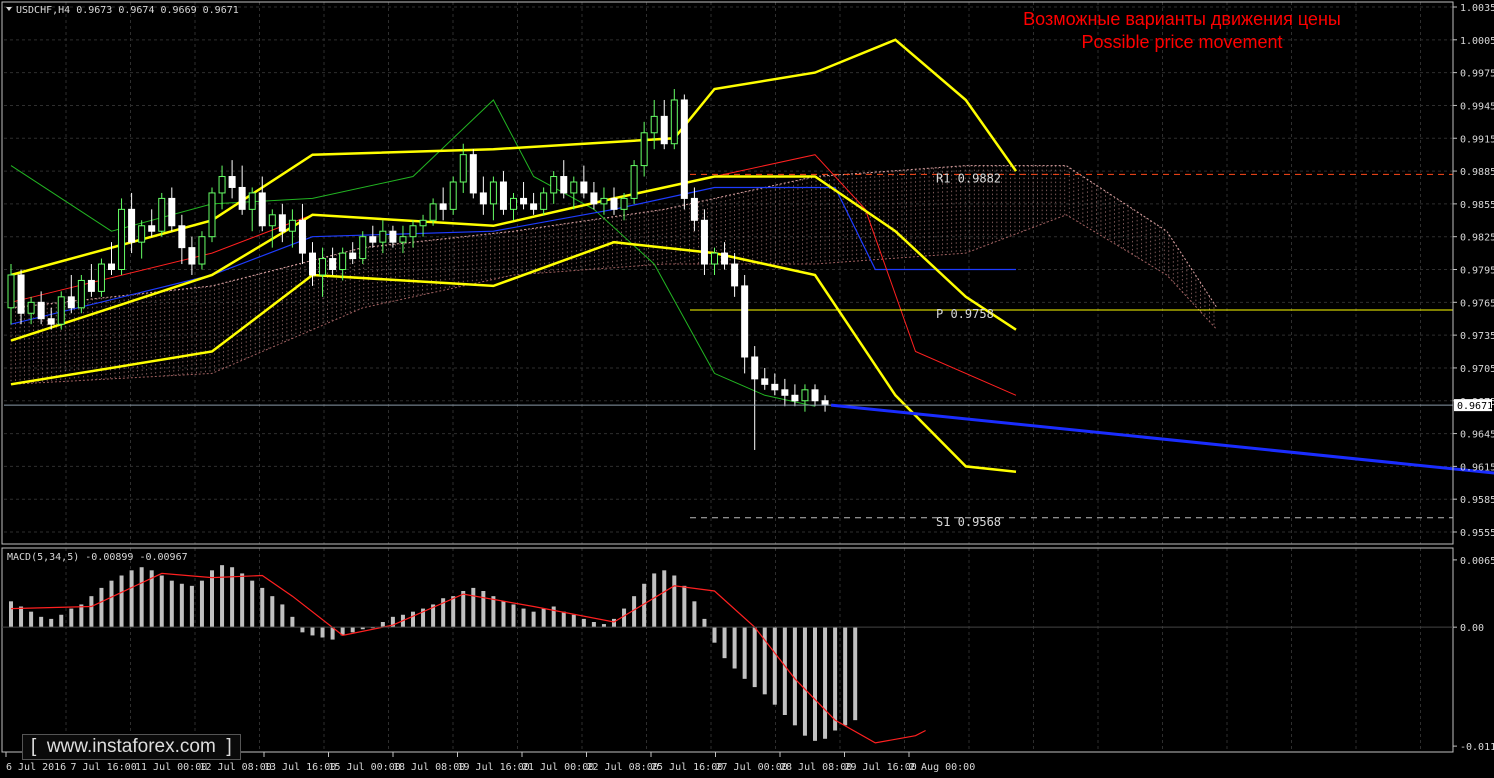 This screenshot has width=1494, height=778. What do you see at coordinates (881, 767) in the screenshot?
I see `x-tick-label: 29 Jul 16:00` at bounding box center [881, 767].